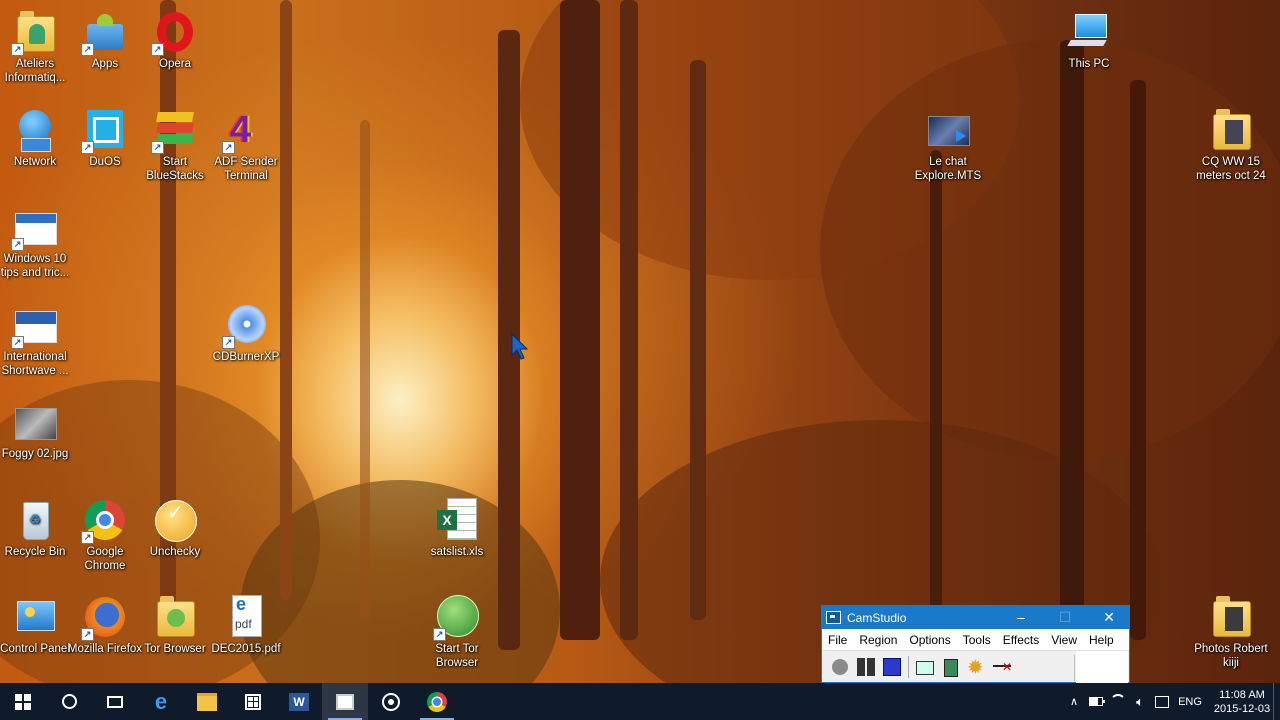  I want to click on android-apps-icon: ↗, so click(104, 33).